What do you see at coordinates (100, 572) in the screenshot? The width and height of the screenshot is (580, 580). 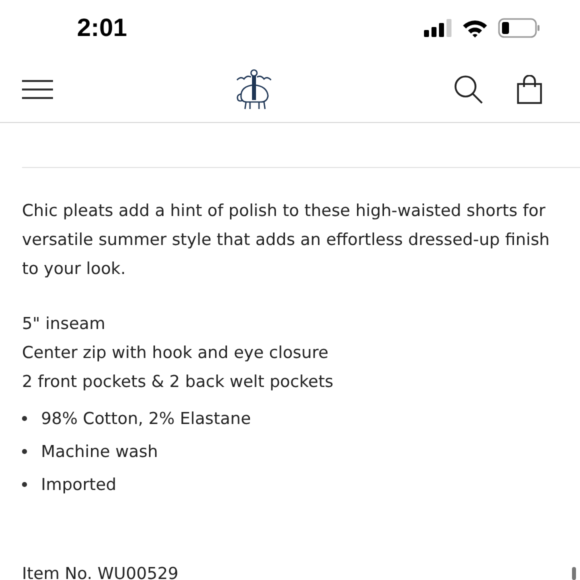 I see `item-number: Item No. WU00529` at bounding box center [100, 572].